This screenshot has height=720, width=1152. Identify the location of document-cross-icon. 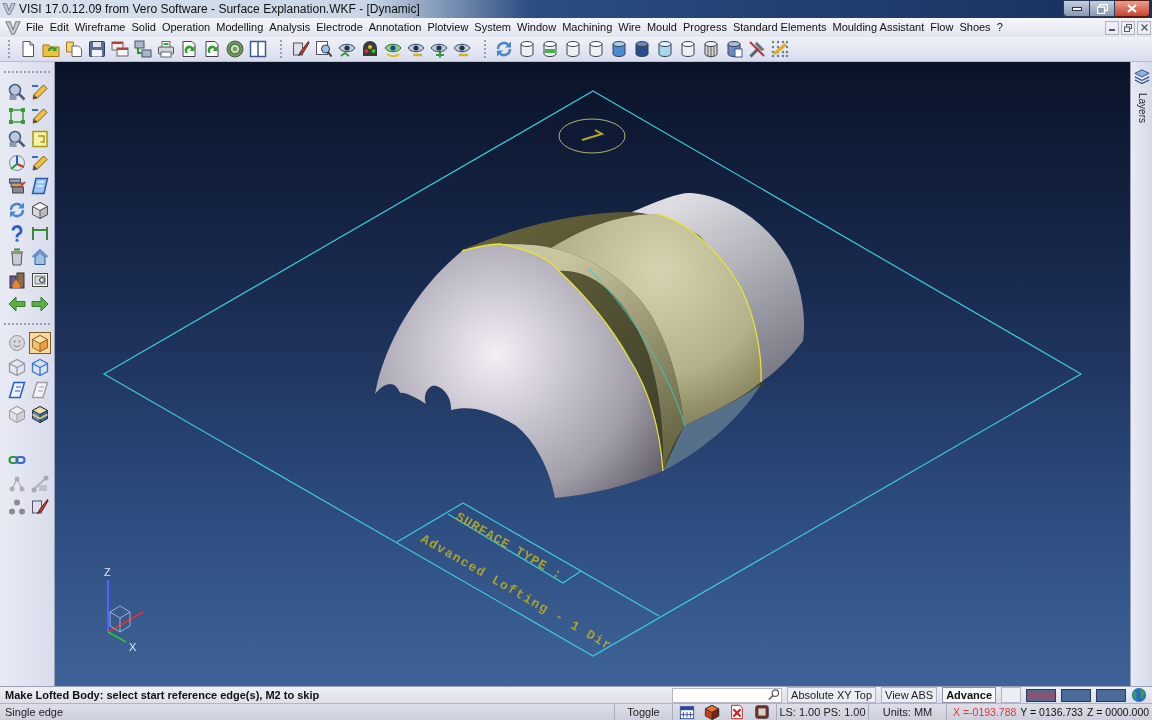
(737, 712).